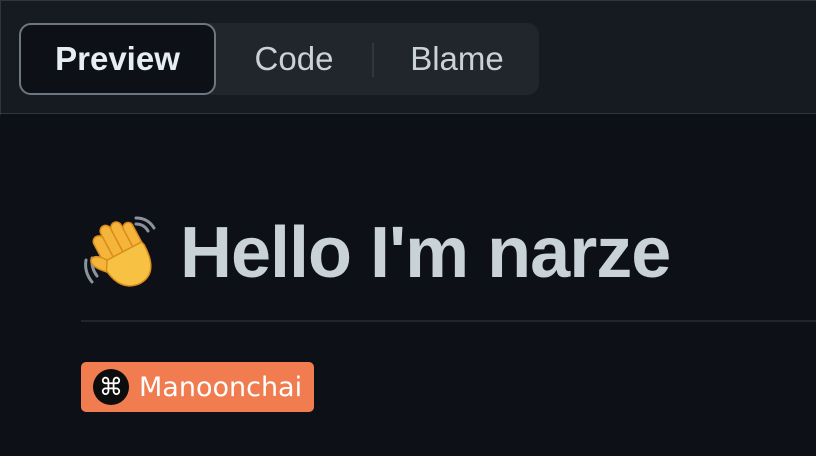 This screenshot has width=816, height=456. I want to click on manoonchai-badge: ⌘ Manoonchai, so click(197, 387).